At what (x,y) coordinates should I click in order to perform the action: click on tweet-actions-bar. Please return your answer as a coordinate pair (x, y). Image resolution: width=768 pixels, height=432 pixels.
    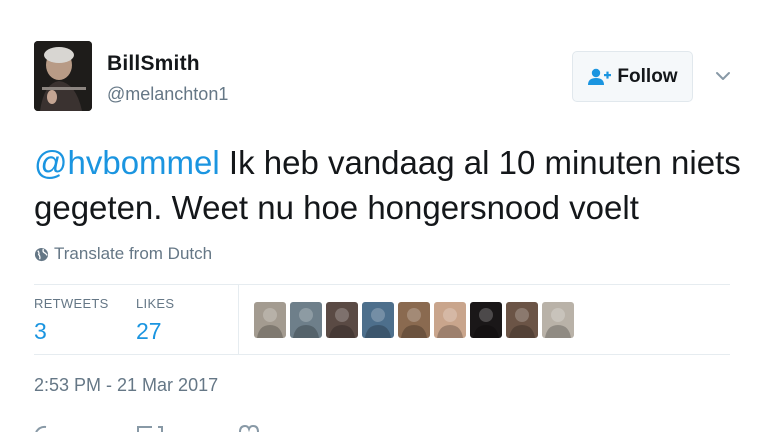
    Looking at the image, I should click on (147, 428).